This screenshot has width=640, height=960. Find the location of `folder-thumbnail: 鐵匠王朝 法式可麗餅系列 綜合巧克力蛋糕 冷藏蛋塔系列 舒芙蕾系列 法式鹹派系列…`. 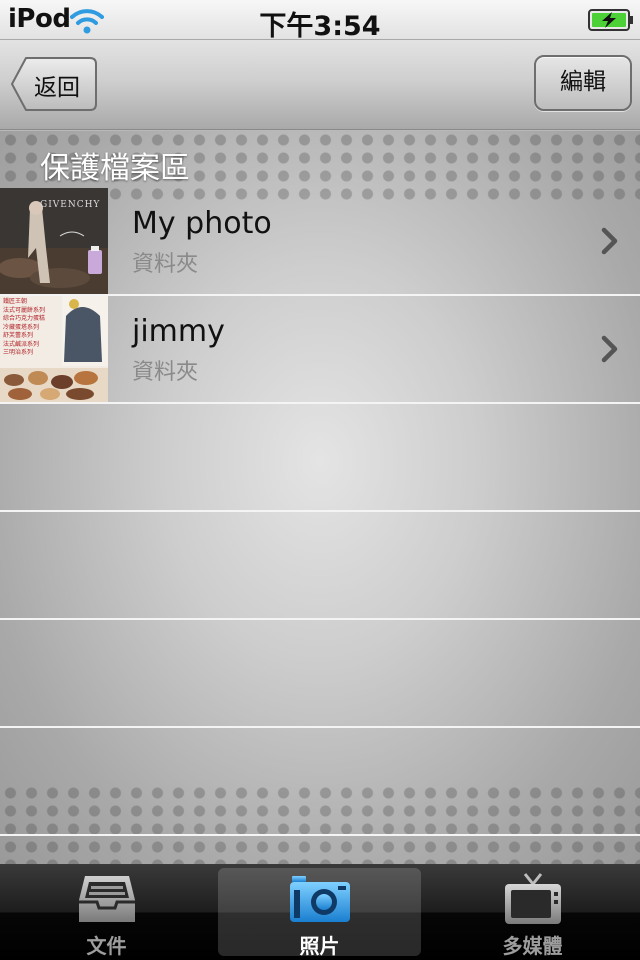

folder-thumbnail: 鐵匠王朝 法式可麗餅系列 綜合巧克力蛋糕 冷藏蛋塔系列 舒芙蕾系列 法式鹹派系列… is located at coordinates (54, 349).